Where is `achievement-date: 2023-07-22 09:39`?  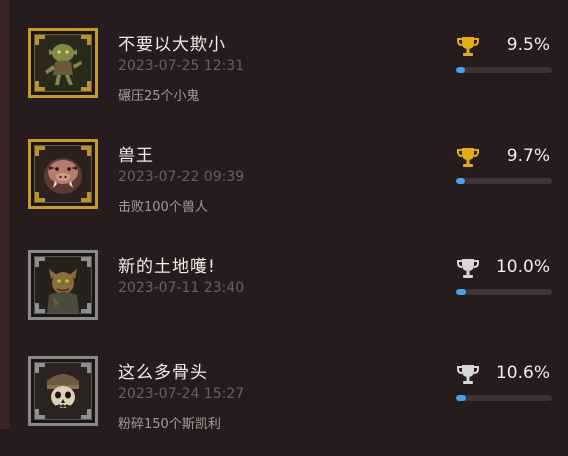 achievement-date: 2023-07-22 09:39 is located at coordinates (181, 177).